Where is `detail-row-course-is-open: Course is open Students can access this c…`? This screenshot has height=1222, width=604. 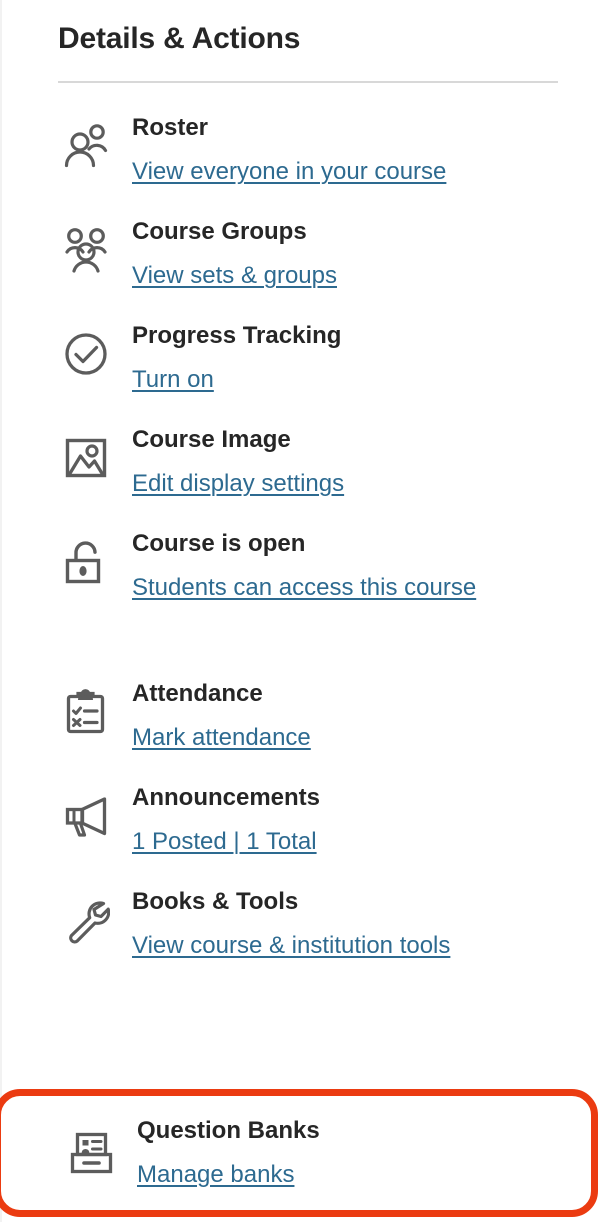
detail-row-course-is-open: Course is open Students can access this c… is located at coordinates (303, 597).